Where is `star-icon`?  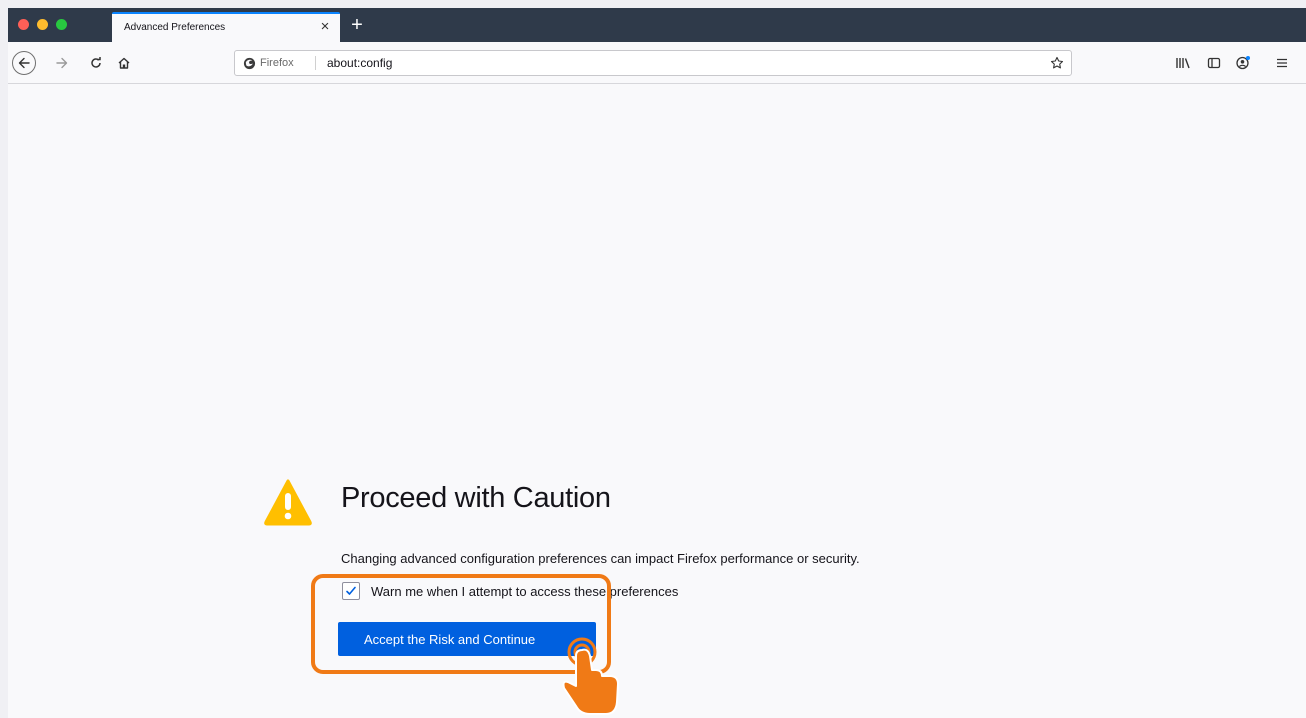 star-icon is located at coordinates (1057, 62).